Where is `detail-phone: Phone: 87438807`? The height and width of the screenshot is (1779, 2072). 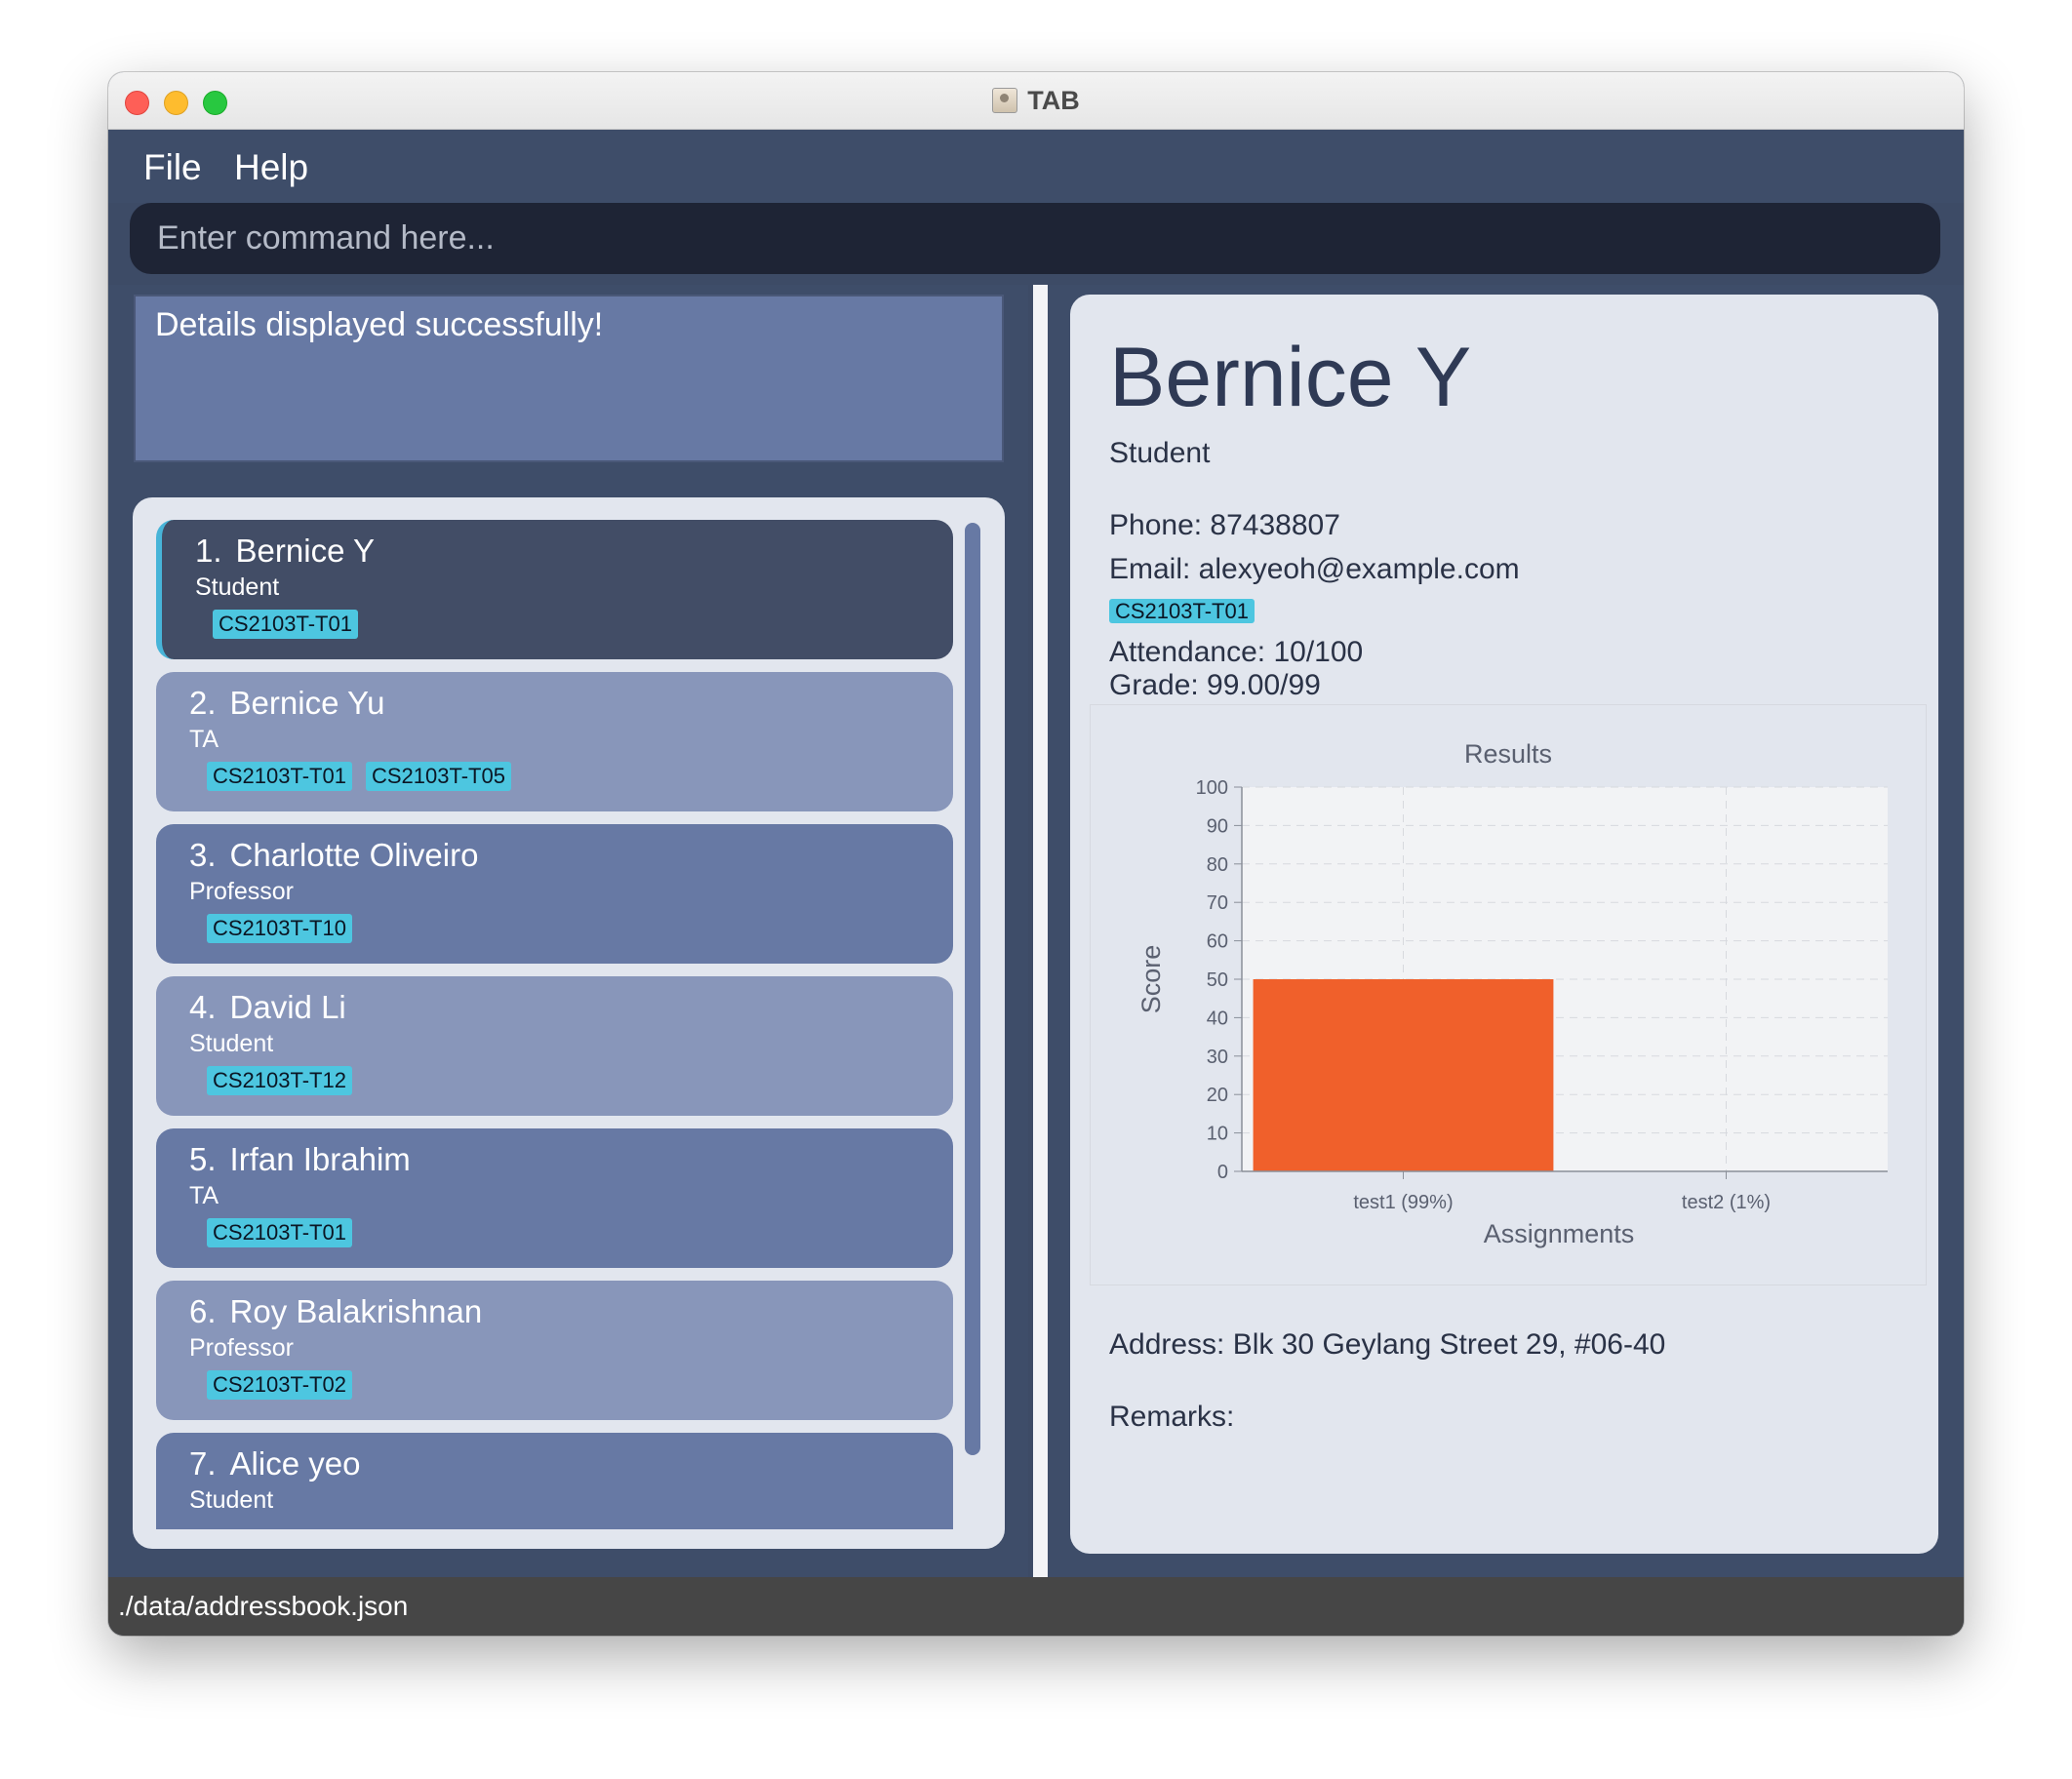
detail-phone: Phone: 87438807 is located at coordinates (1224, 525).